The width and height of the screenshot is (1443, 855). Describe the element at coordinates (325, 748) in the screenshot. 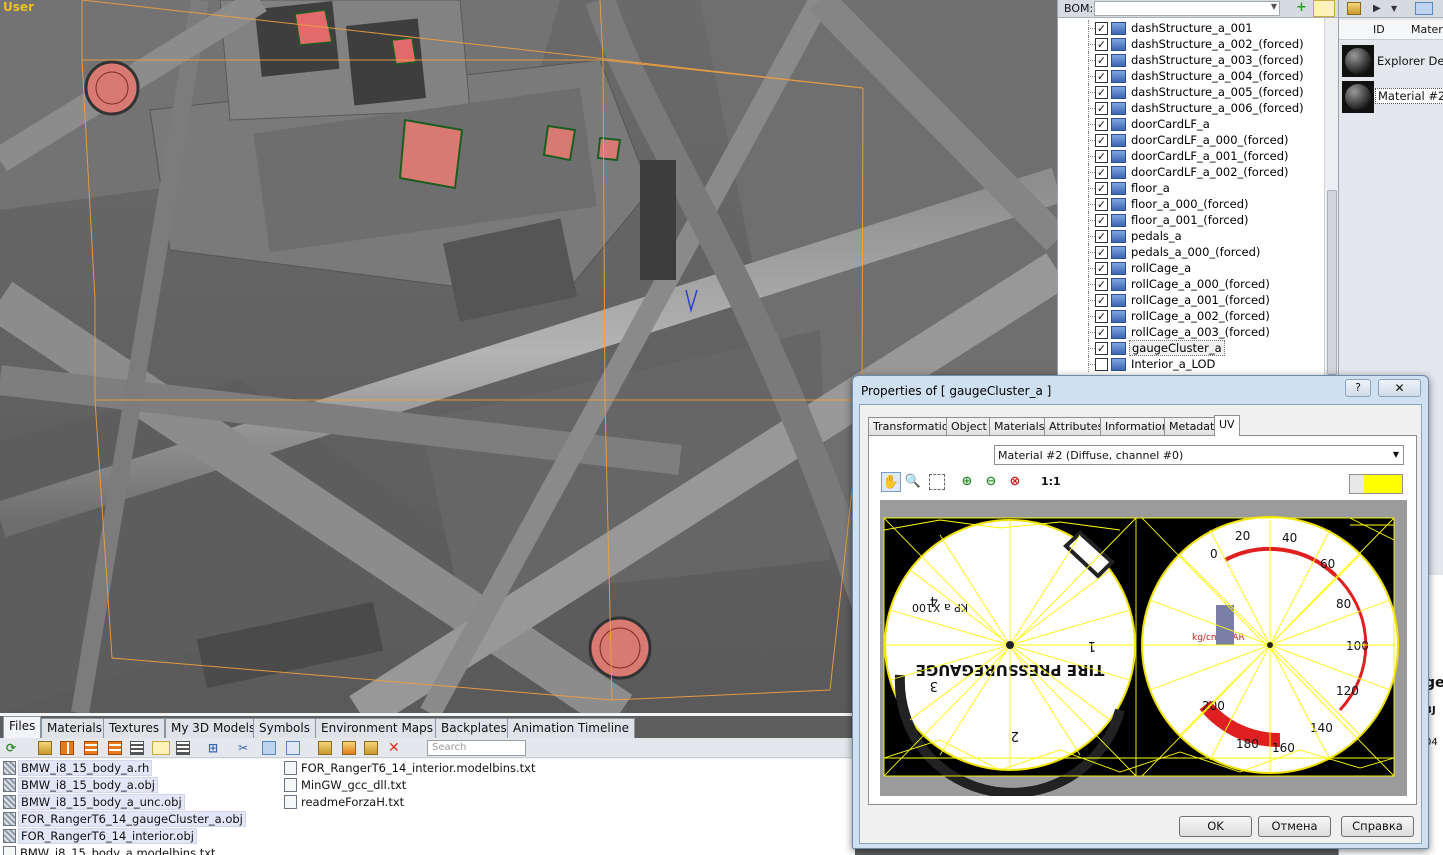

I see `new-folder-icon` at that location.